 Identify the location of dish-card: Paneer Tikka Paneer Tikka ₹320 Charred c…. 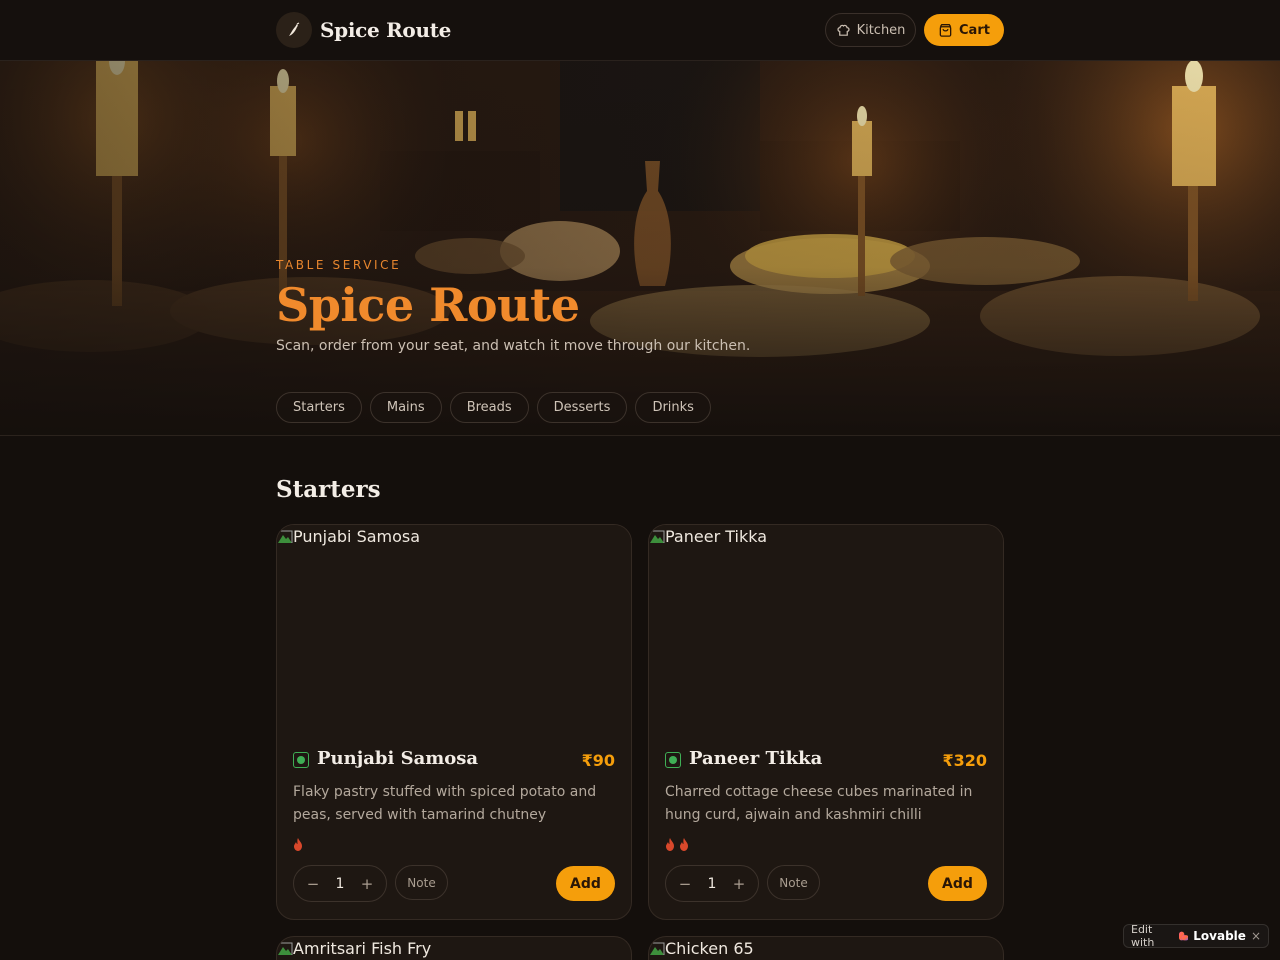
(826, 722).